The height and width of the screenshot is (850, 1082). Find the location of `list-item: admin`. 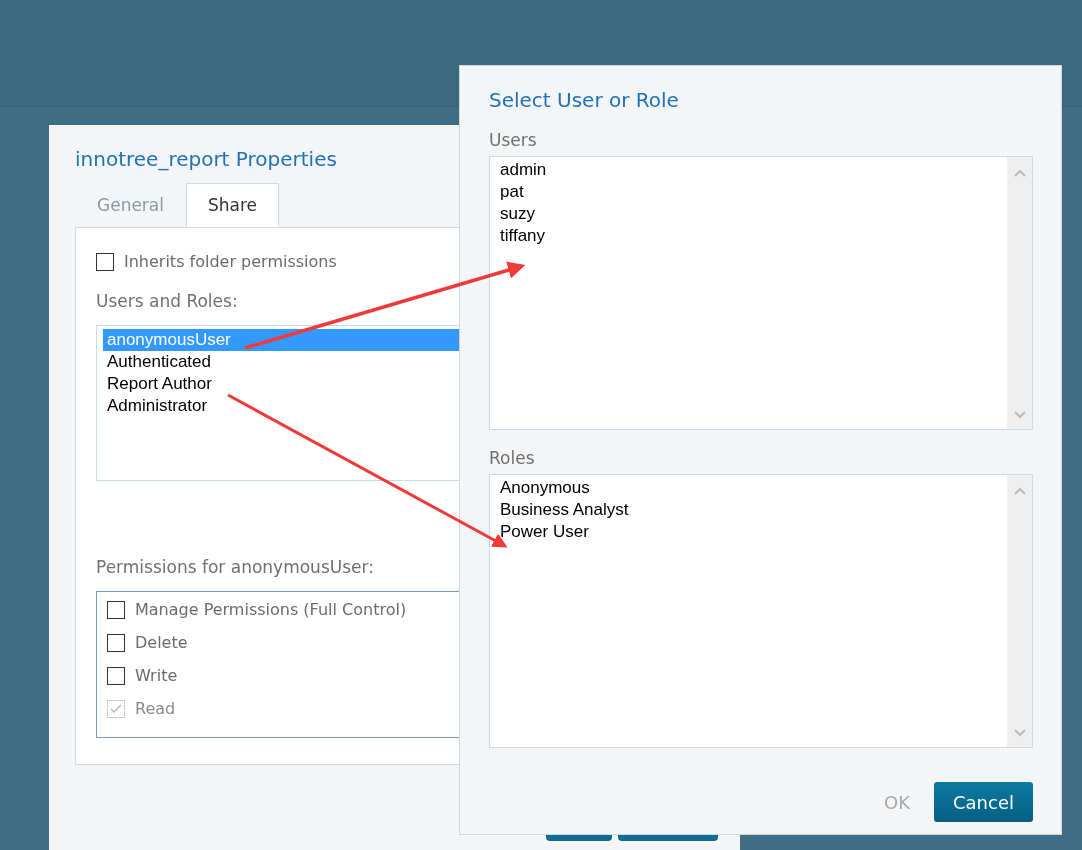

list-item: admin is located at coordinates (751, 170).